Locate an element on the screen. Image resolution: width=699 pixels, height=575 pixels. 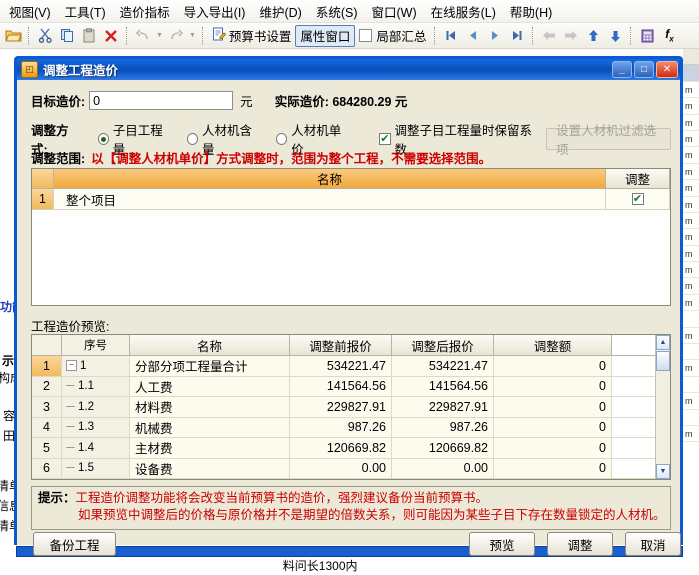
menu-item-system: 系统(S) is located at coordinates (337, 11).